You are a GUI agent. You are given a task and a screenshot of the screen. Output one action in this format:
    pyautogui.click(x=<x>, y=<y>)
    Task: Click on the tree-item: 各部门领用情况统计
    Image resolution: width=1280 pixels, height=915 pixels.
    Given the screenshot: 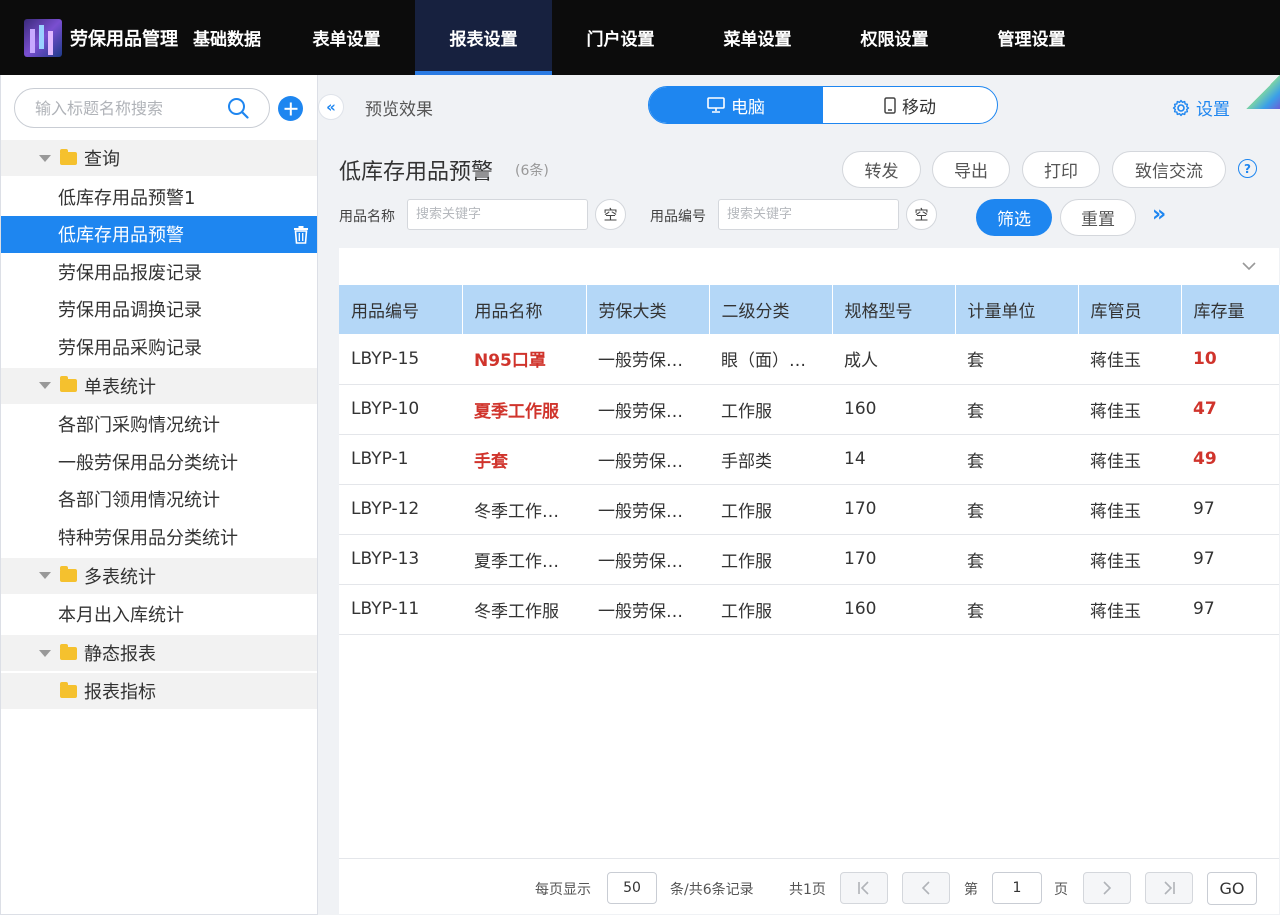 What is the action you would take?
    pyautogui.click(x=159, y=500)
    